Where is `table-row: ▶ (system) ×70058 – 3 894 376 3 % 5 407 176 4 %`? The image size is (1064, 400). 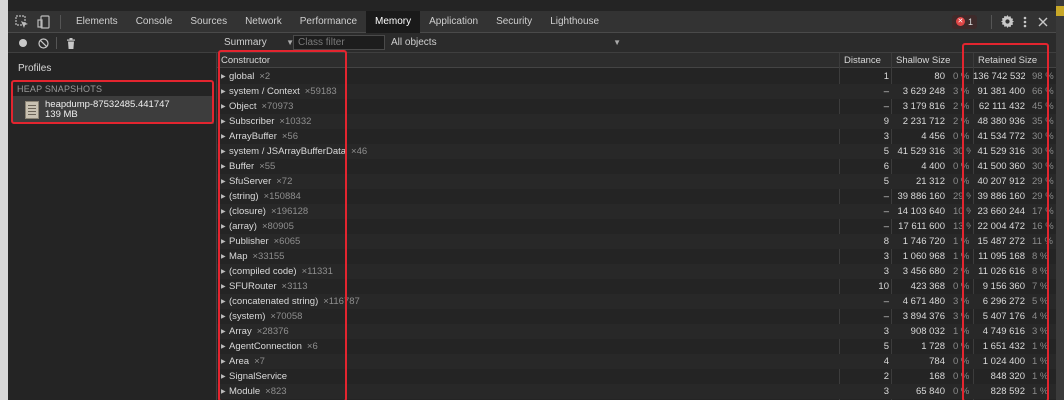
table-row: ▶ (system) ×70058 – 3 894 376 3 % 5 407 176 4 % is located at coordinates (636, 316).